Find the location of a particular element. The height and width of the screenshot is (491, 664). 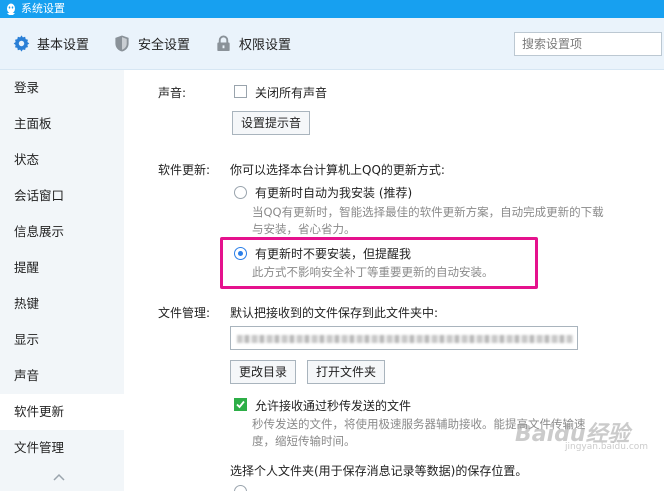

update-auto-radio is located at coordinates (240, 192).